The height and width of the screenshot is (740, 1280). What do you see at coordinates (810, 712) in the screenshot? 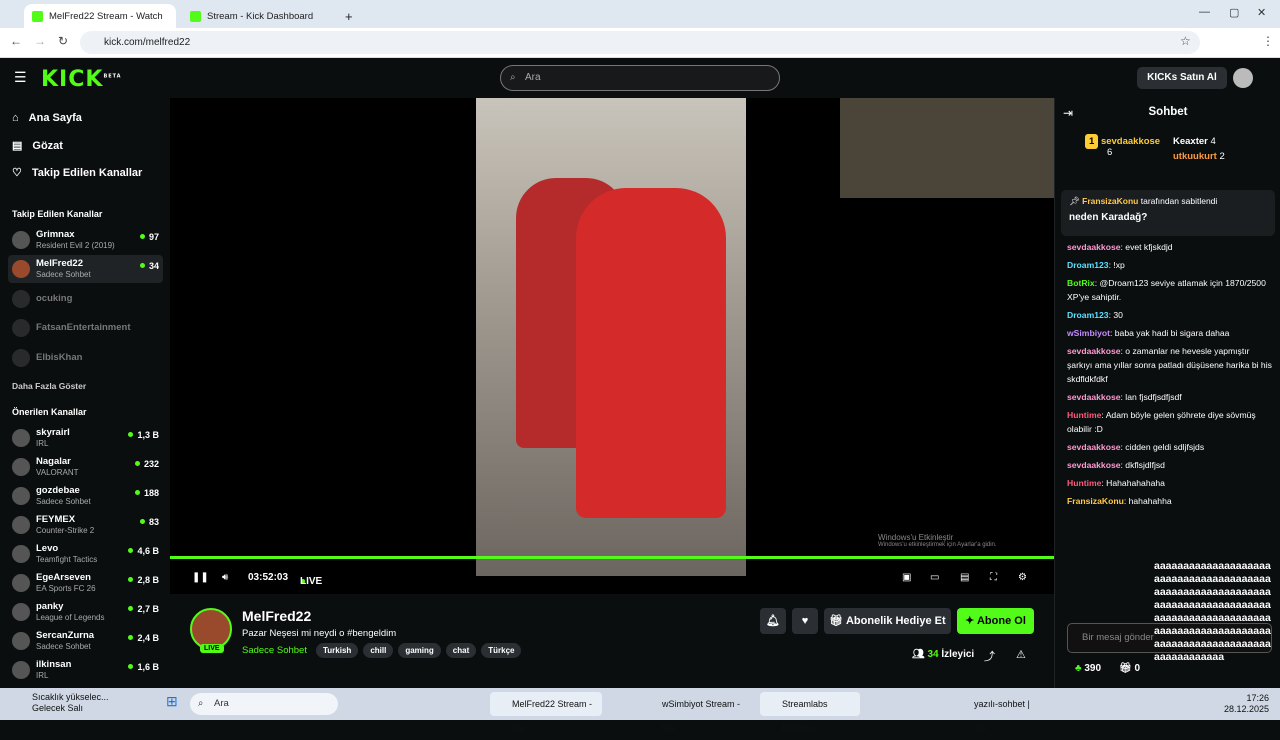
I see `taskbar-app-streamlabs: Streamlabs Desktop` at bounding box center [810, 712].